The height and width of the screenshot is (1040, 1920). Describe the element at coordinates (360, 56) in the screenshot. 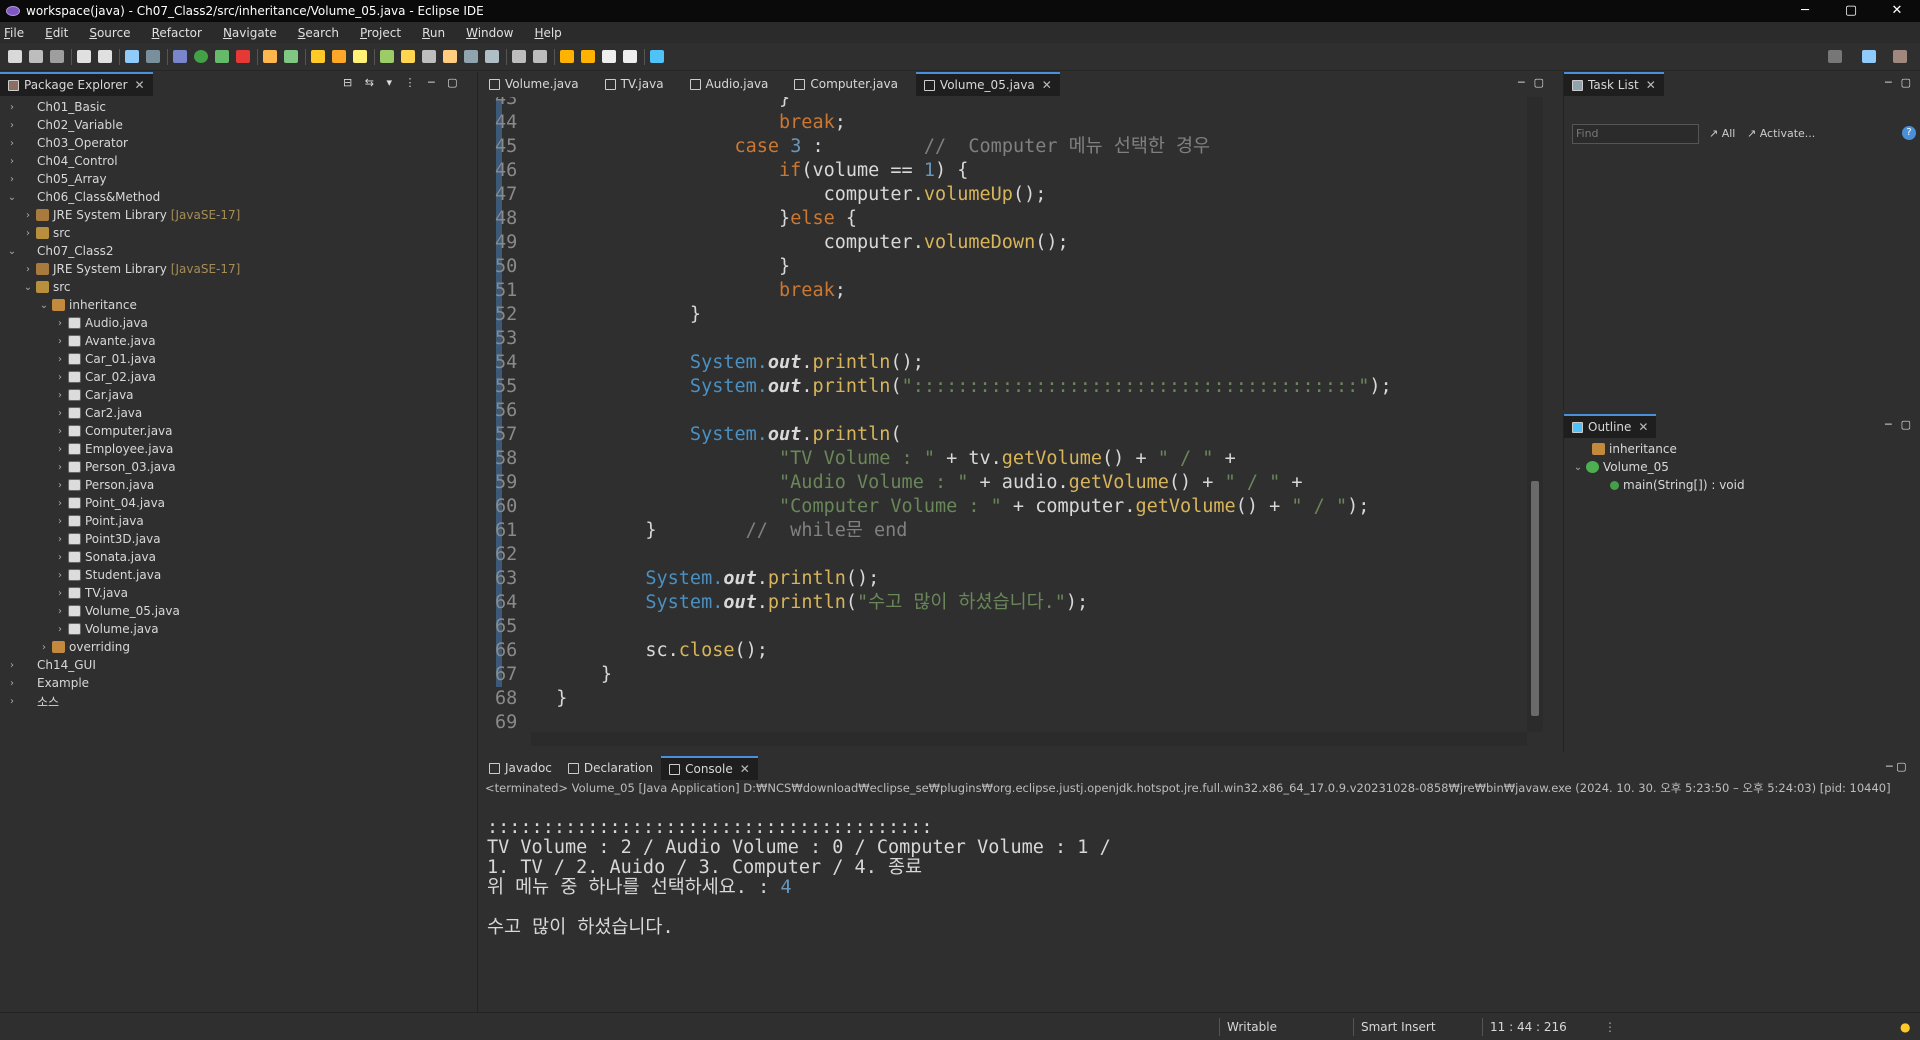

I see `search-toolbar-icon` at that location.